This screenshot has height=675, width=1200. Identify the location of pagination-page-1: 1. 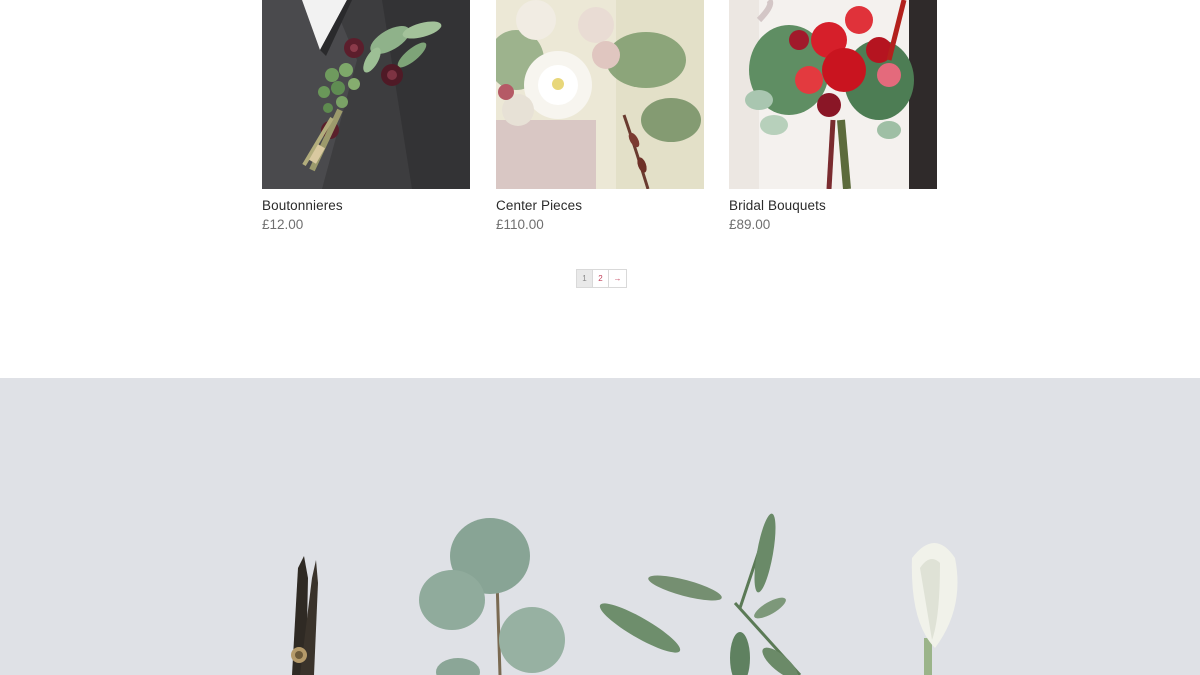
(585, 278).